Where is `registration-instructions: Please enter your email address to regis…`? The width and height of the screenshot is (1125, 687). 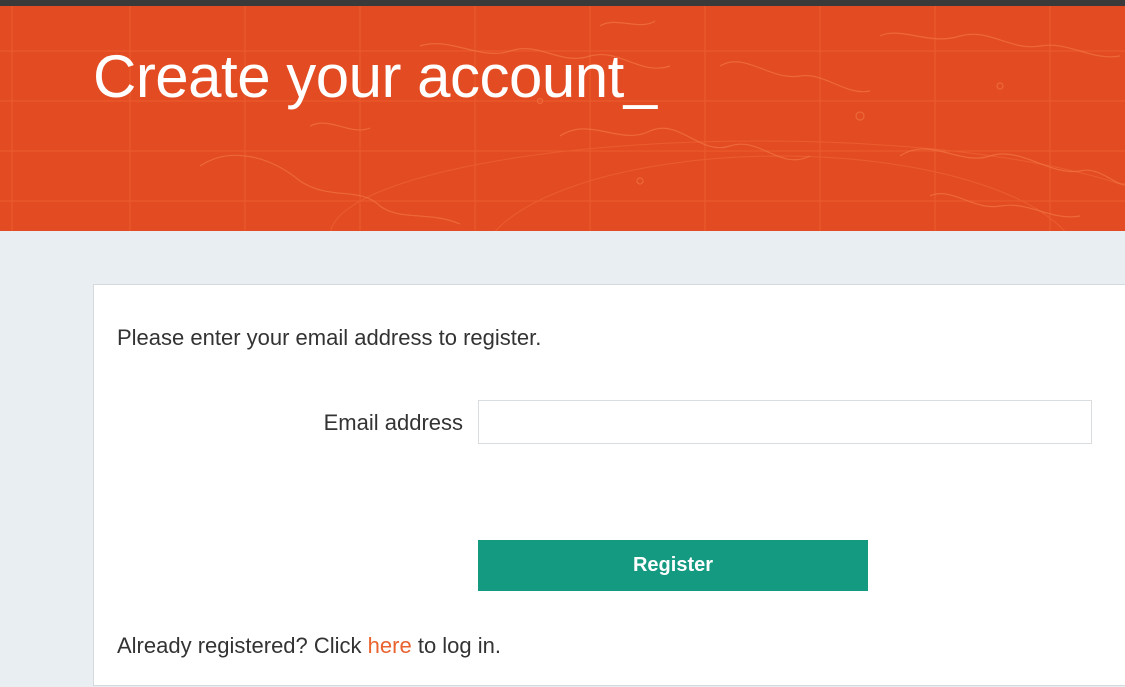
registration-instructions: Please enter your email address to regis… is located at coordinates (329, 337).